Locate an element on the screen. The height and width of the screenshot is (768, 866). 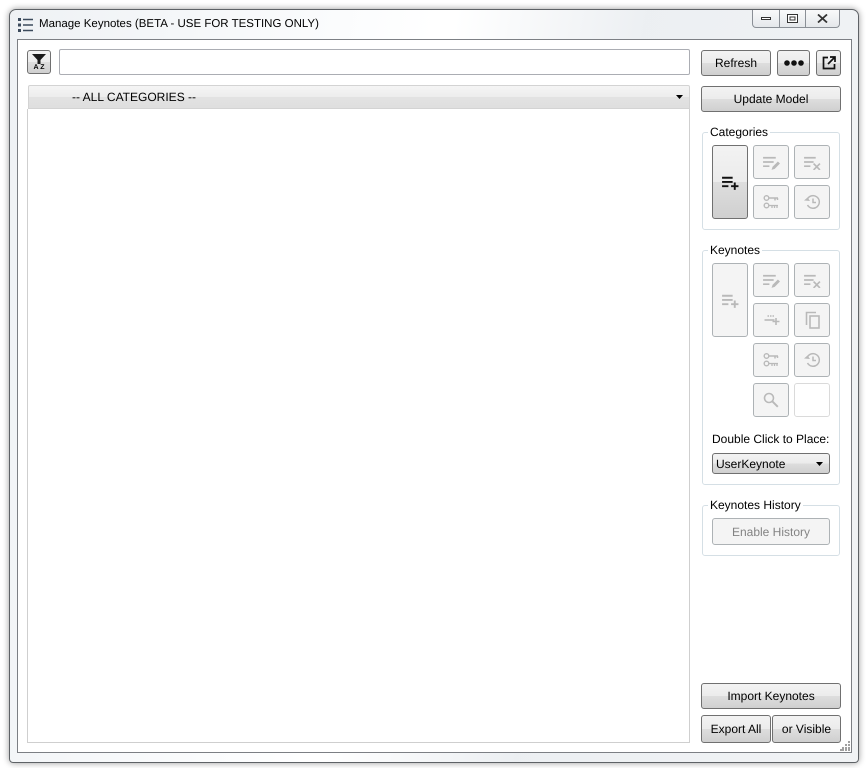
maximize-icon is located at coordinates (792, 18).